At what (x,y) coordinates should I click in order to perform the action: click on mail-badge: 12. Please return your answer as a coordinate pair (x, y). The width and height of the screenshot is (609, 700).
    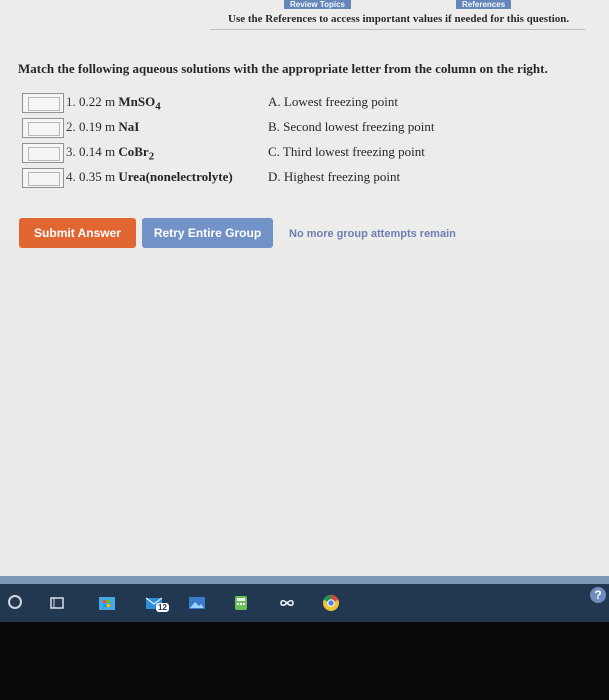
    Looking at the image, I should click on (162, 607).